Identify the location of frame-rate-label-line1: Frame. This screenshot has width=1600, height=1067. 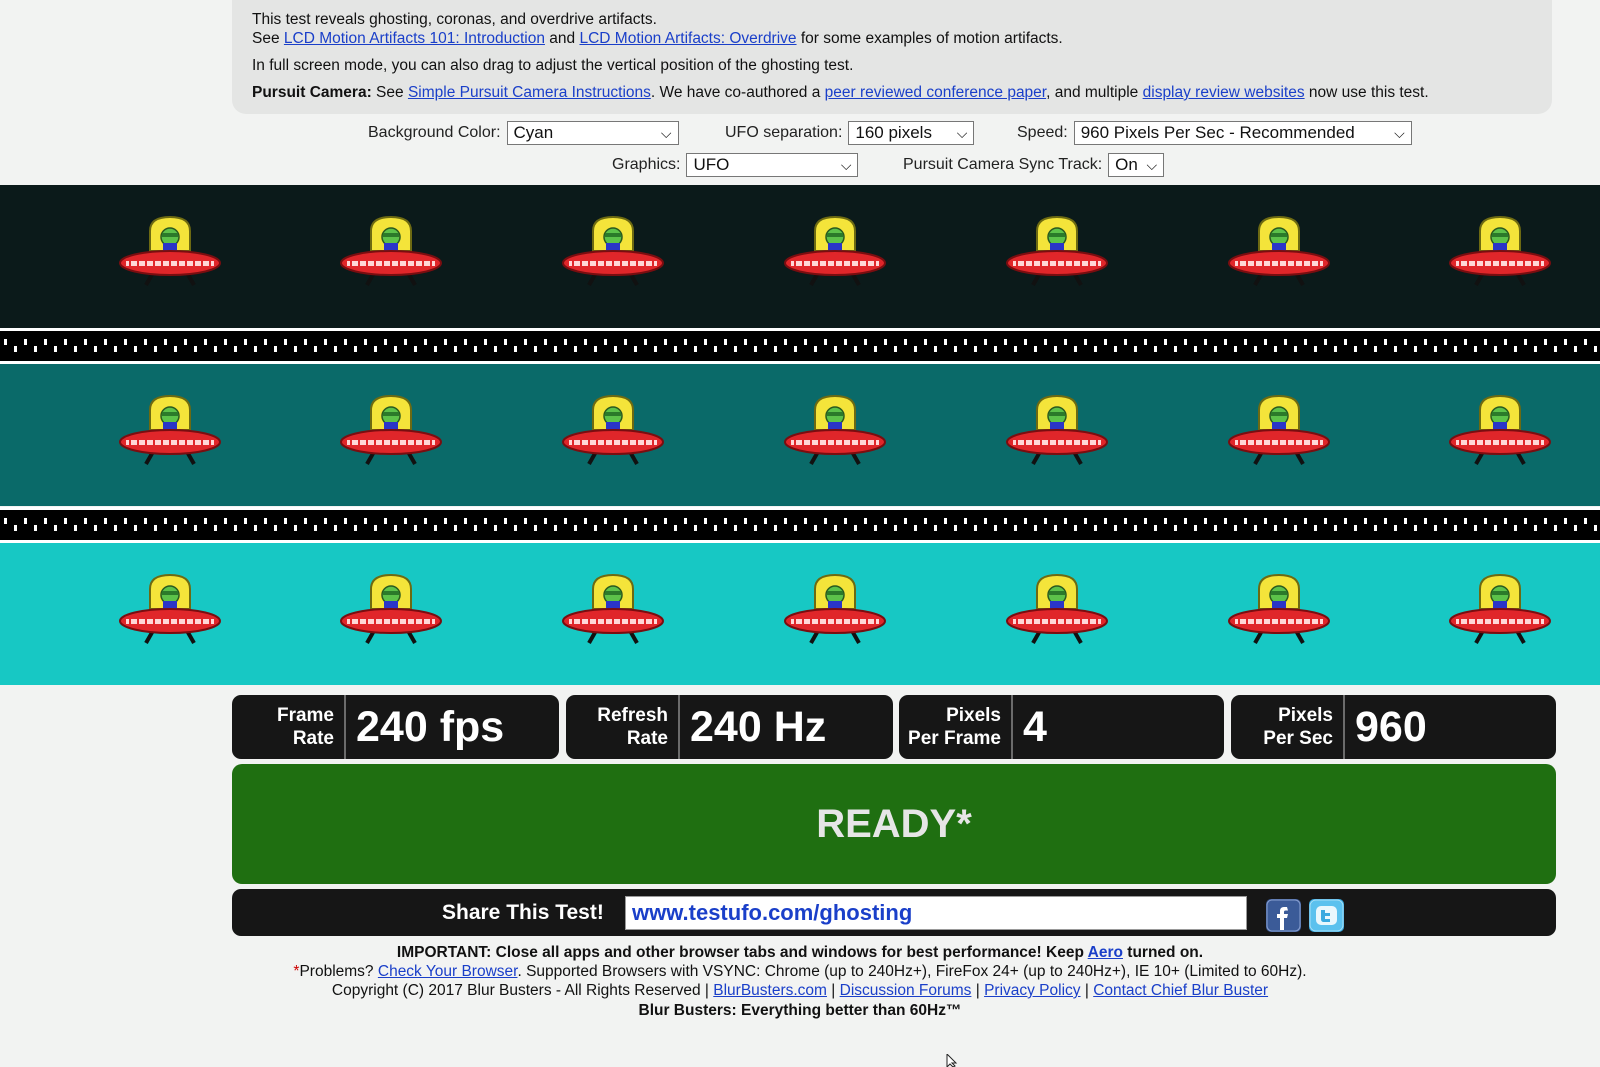
(305, 715).